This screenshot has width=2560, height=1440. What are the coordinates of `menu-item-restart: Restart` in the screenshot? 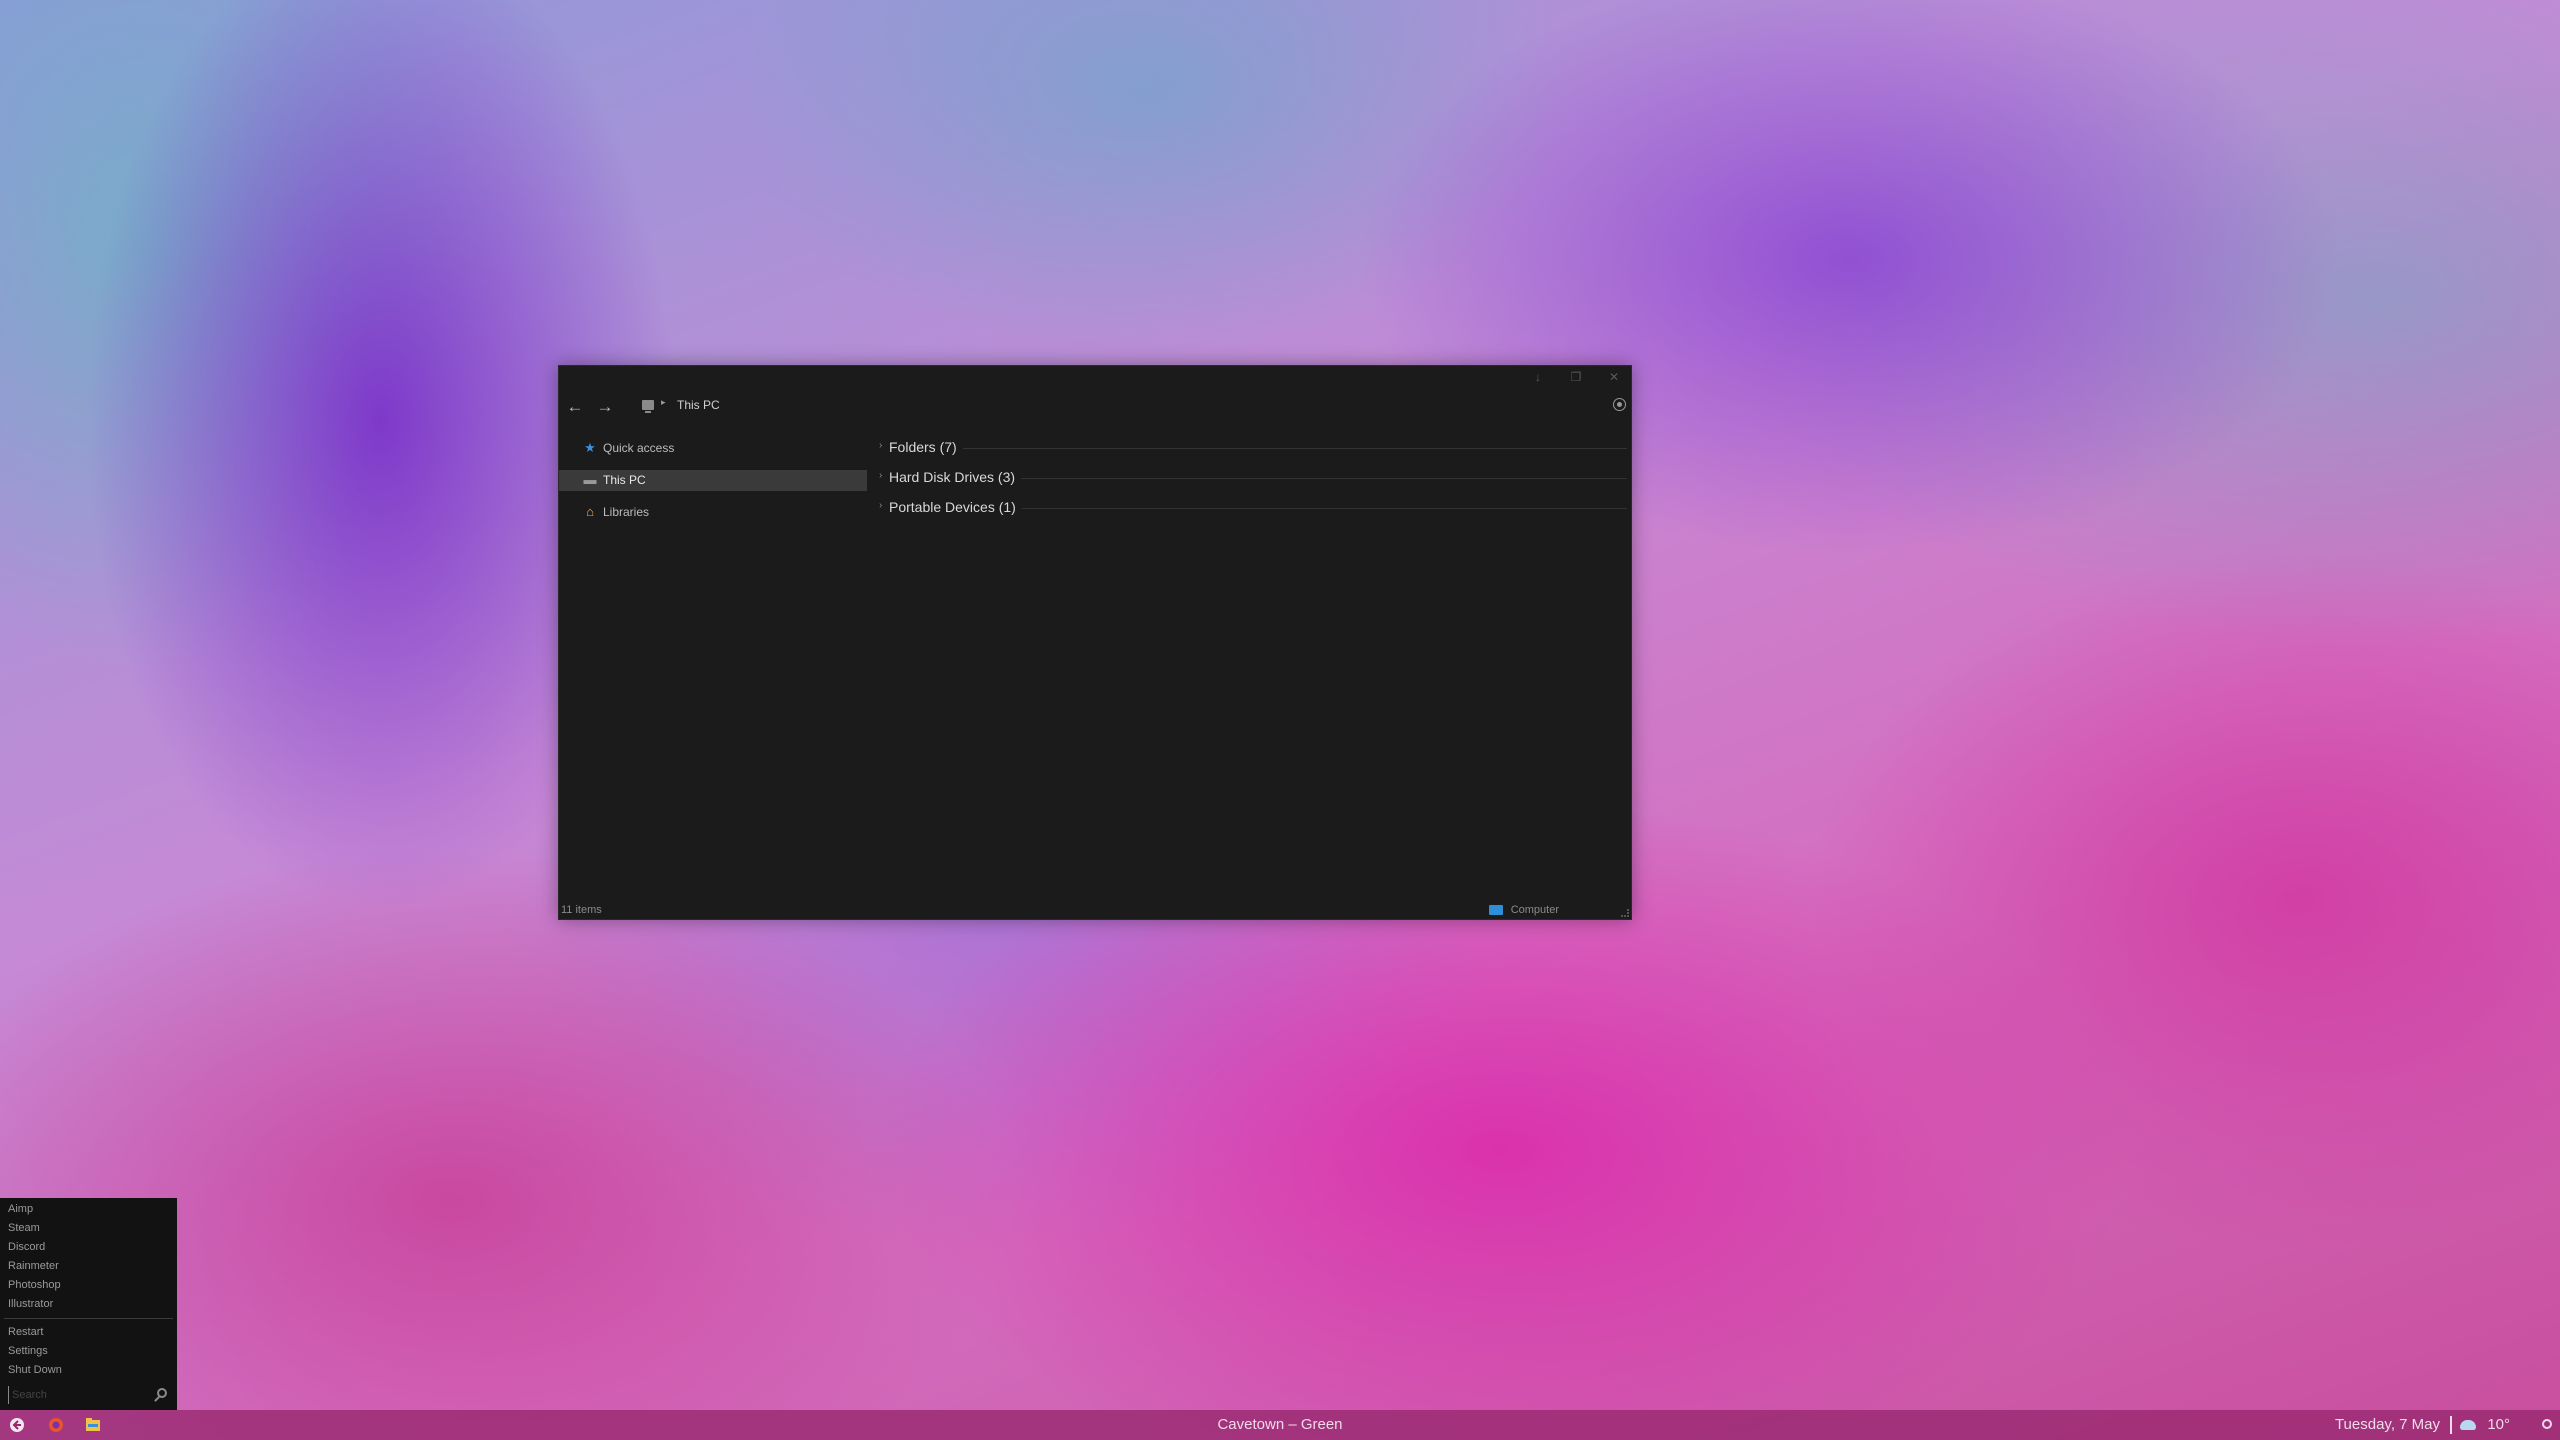 It's located at (25, 1332).